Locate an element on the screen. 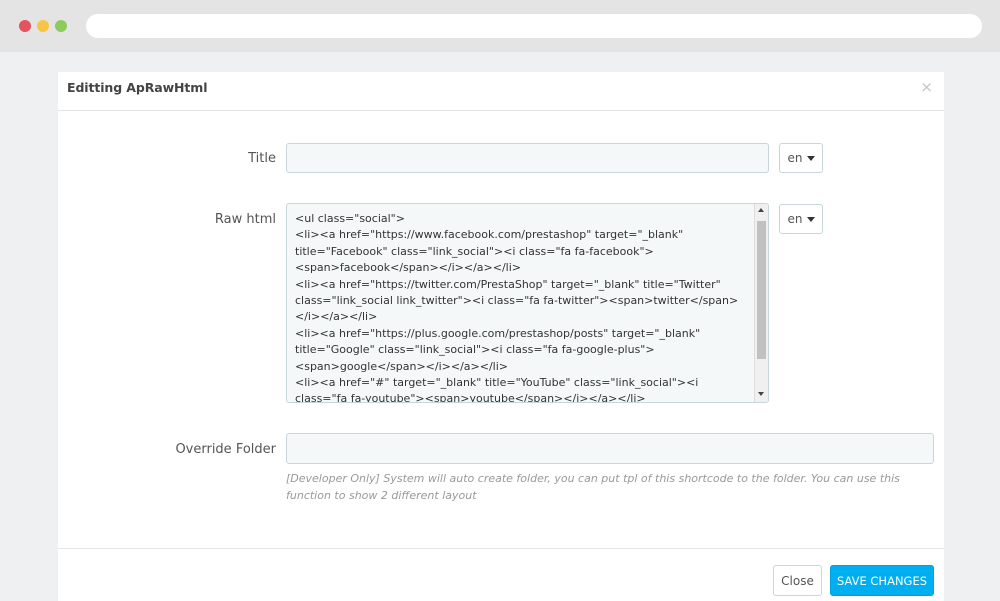  browser-chrome is located at coordinates (500, 26).